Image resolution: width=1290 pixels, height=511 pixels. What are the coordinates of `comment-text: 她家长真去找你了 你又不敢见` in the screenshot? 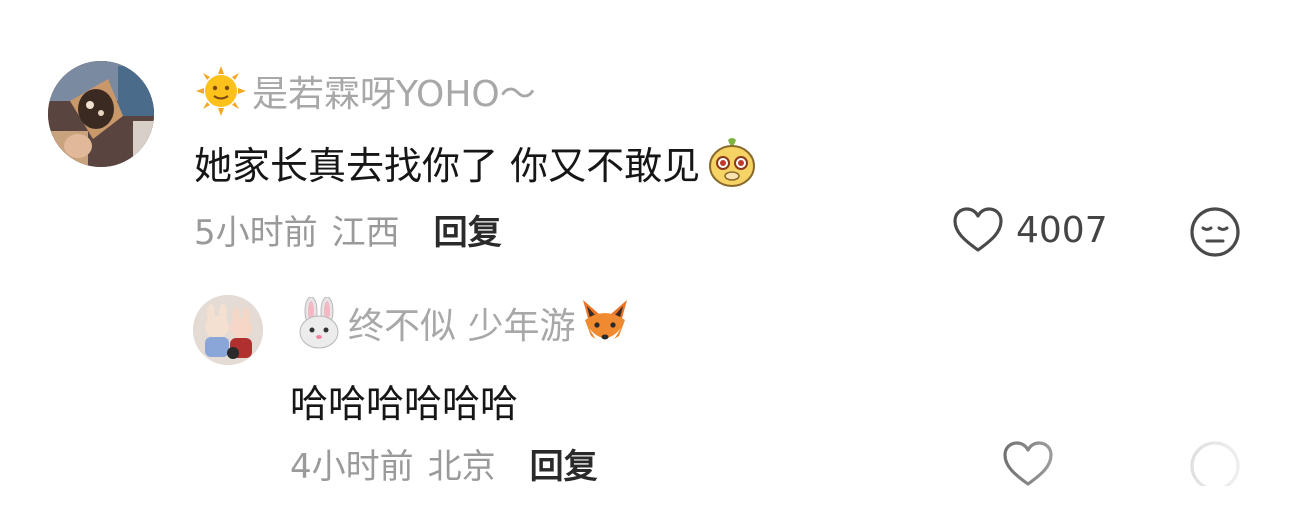 It's located at (447, 165).